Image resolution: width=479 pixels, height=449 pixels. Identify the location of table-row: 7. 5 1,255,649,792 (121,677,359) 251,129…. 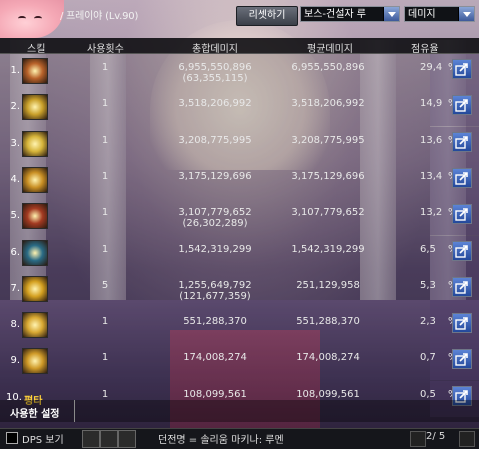
(239, 289).